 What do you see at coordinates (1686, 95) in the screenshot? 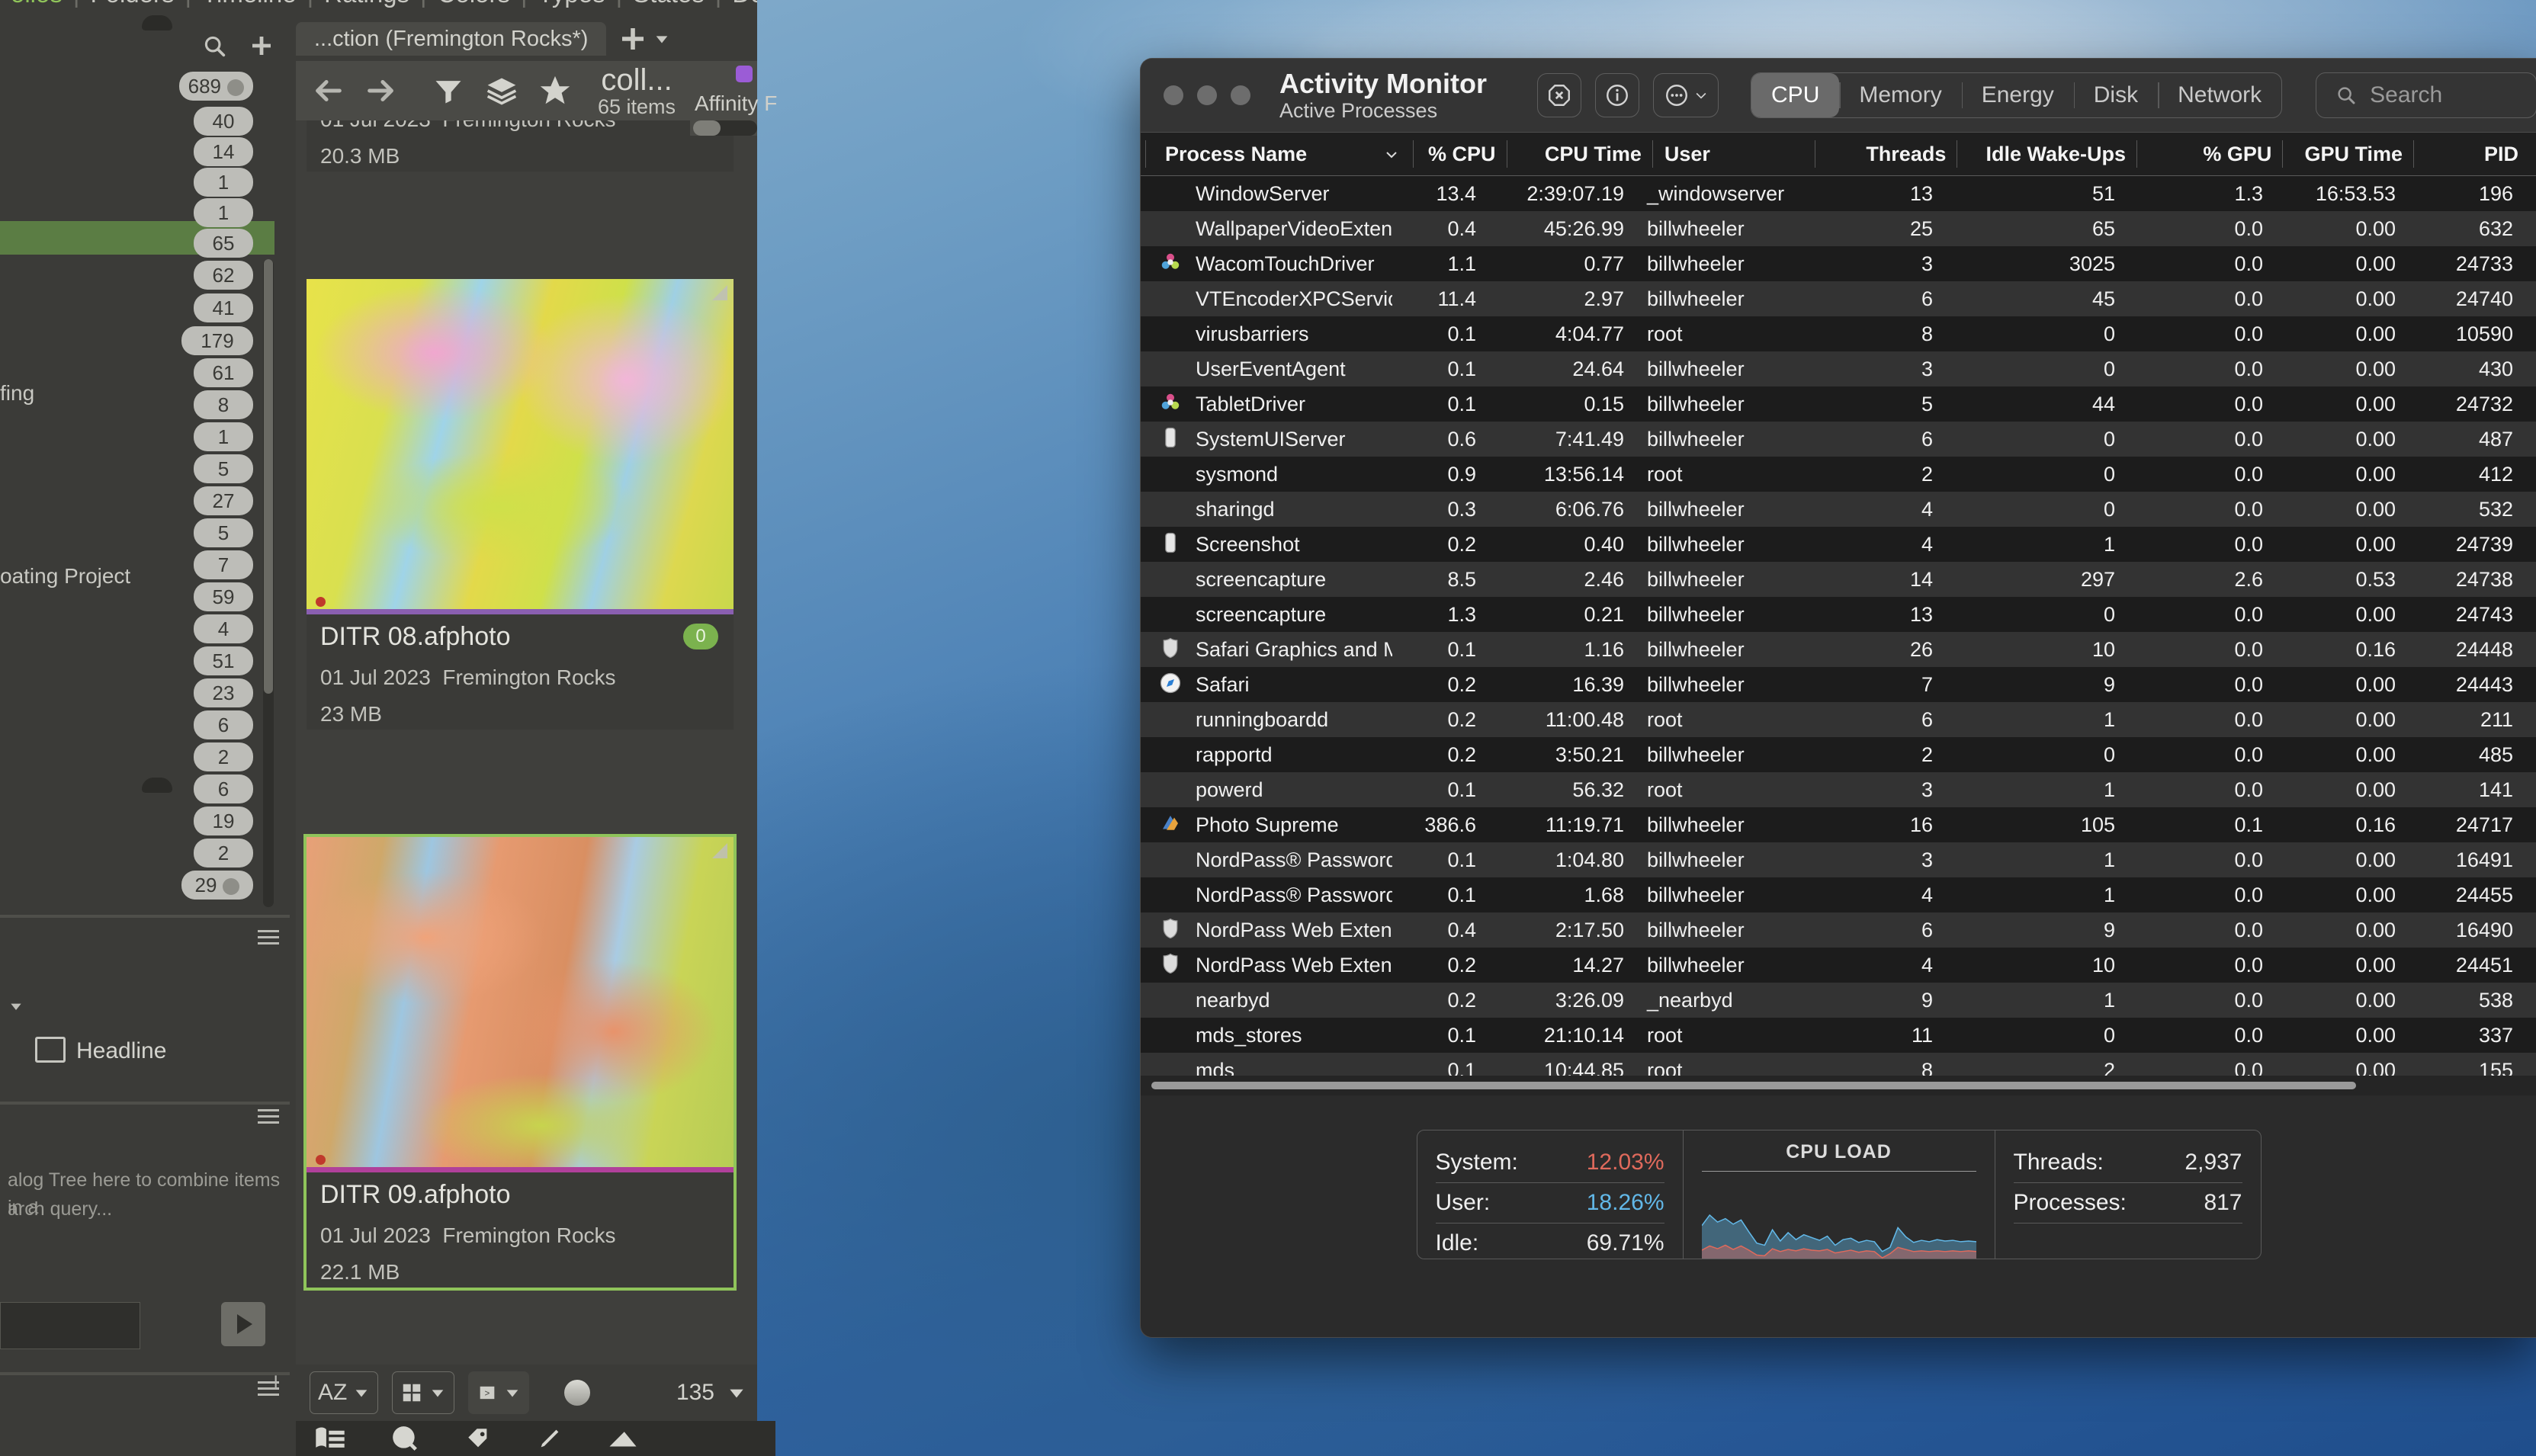
I see `more-actions-icon` at bounding box center [1686, 95].